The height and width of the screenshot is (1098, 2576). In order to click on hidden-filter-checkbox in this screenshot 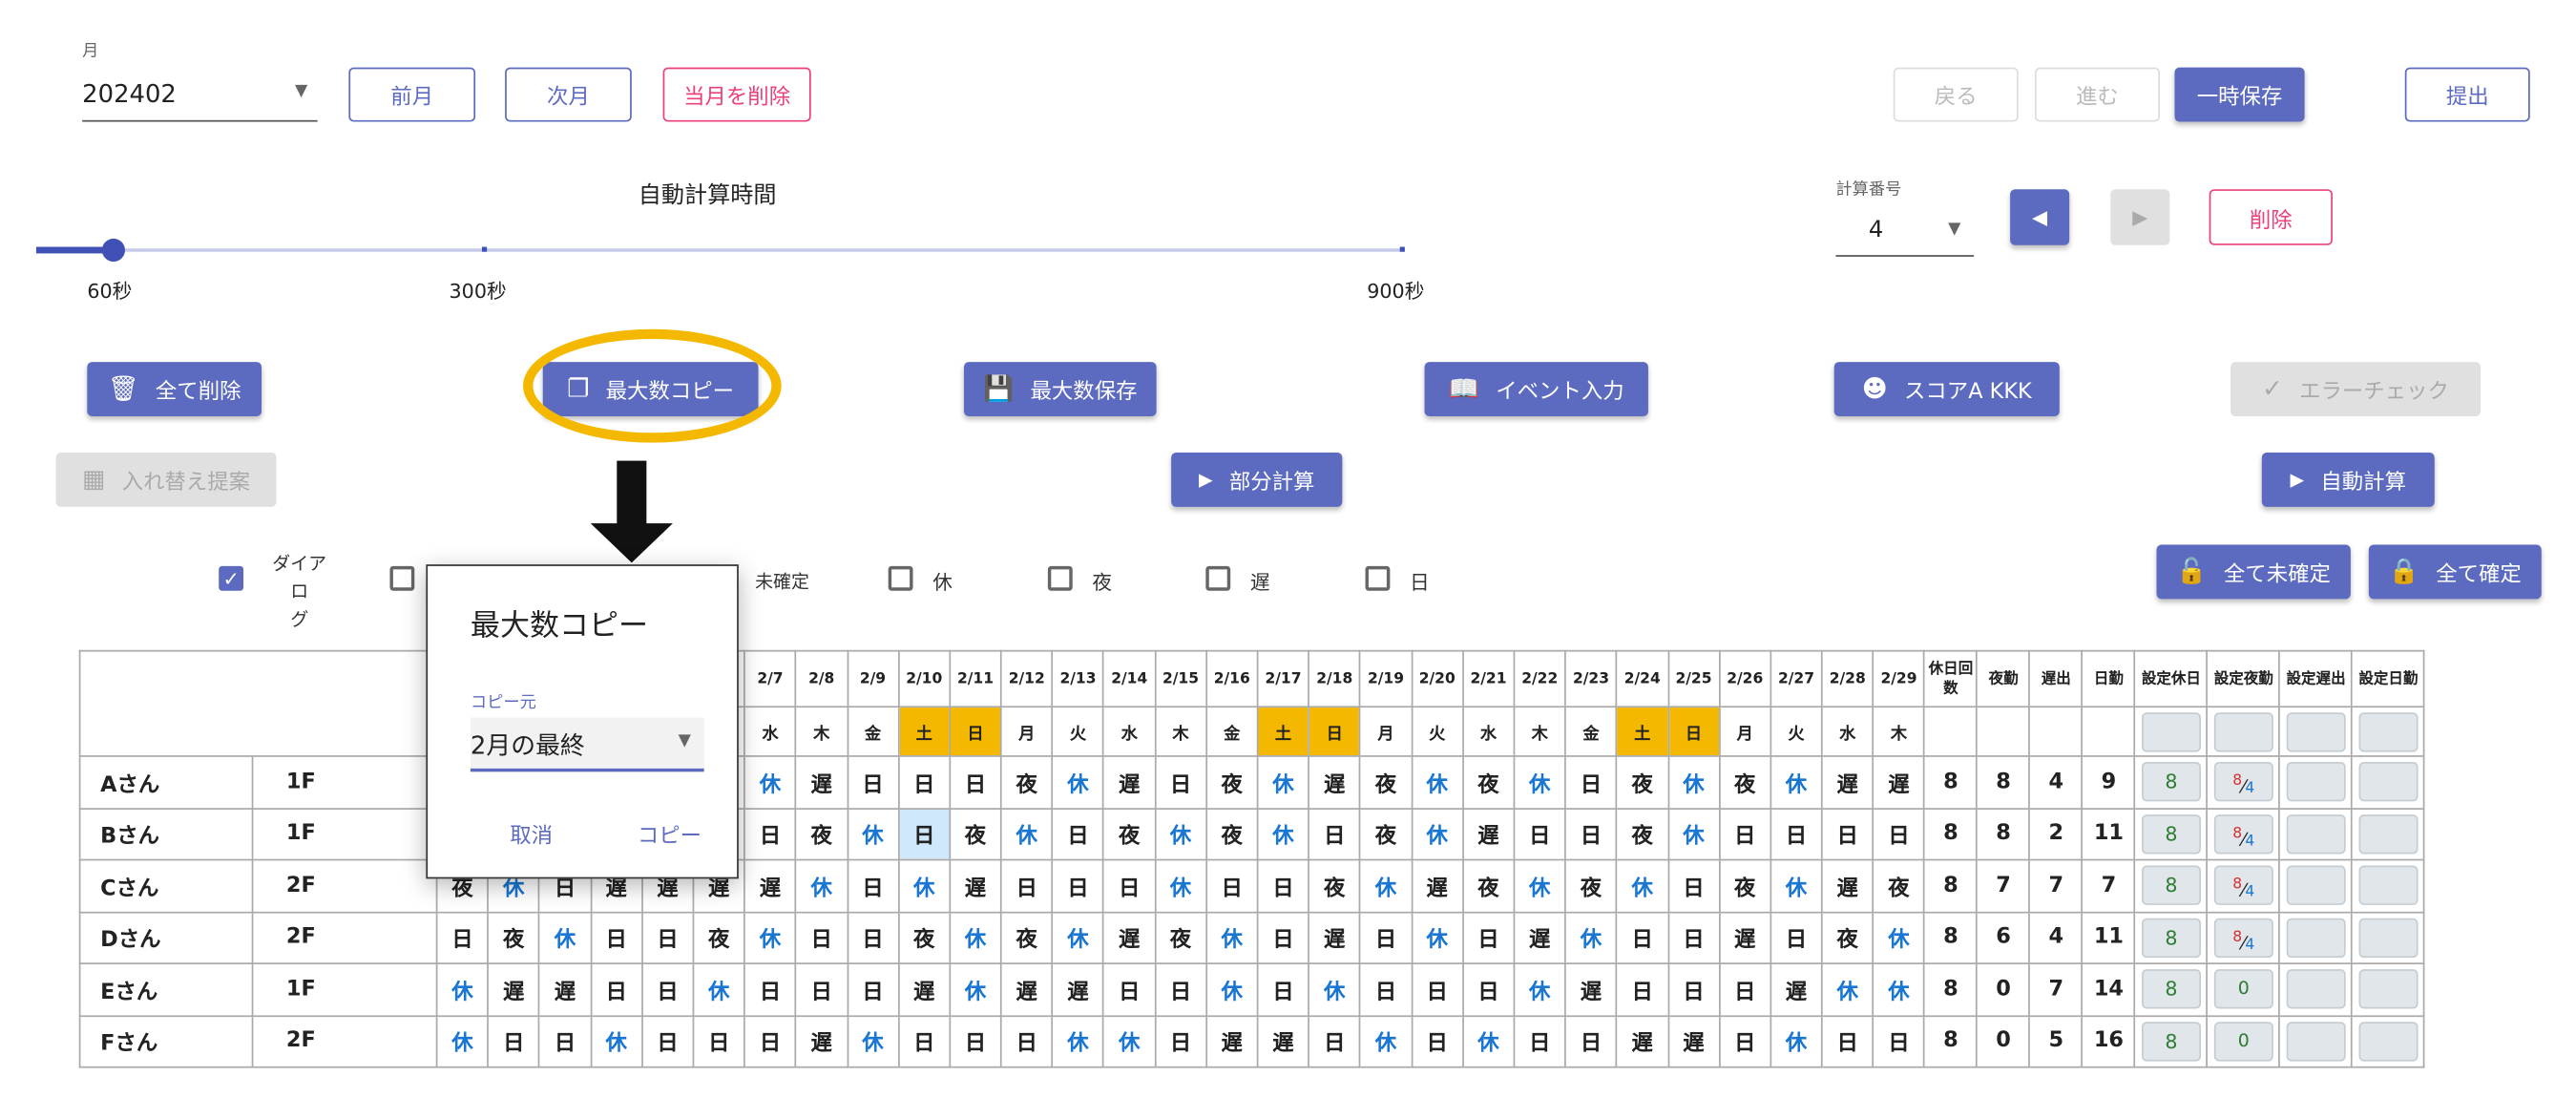, I will do `click(402, 578)`.